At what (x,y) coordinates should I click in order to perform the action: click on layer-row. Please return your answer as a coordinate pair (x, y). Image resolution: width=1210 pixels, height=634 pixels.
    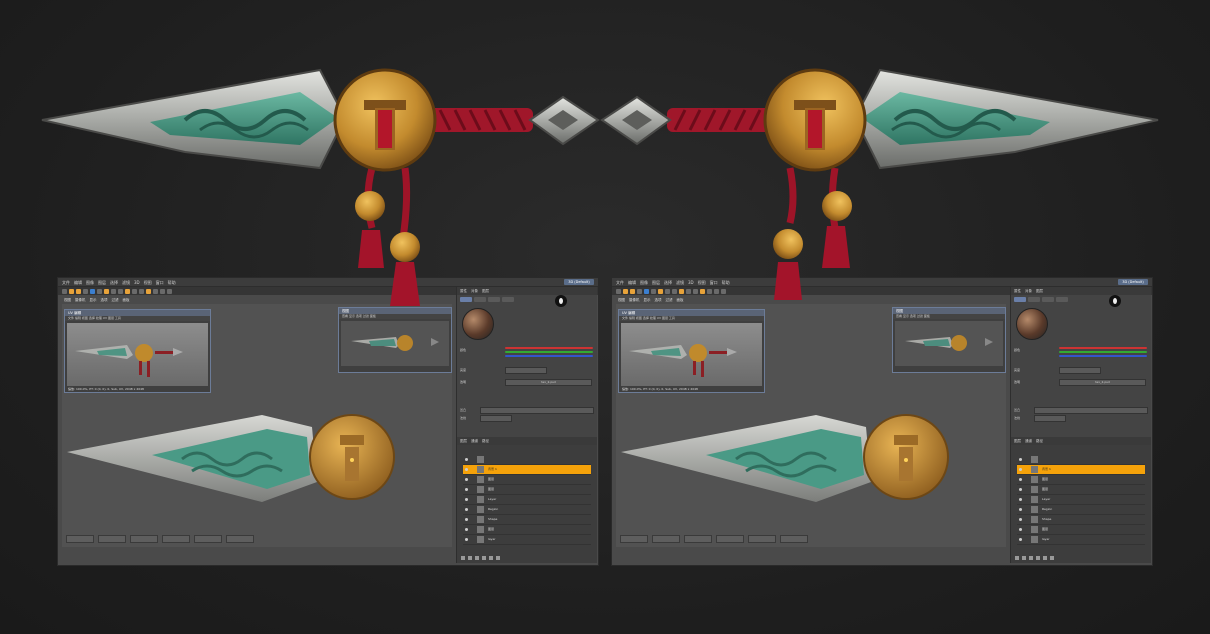
    Looking at the image, I should click on (527, 460).